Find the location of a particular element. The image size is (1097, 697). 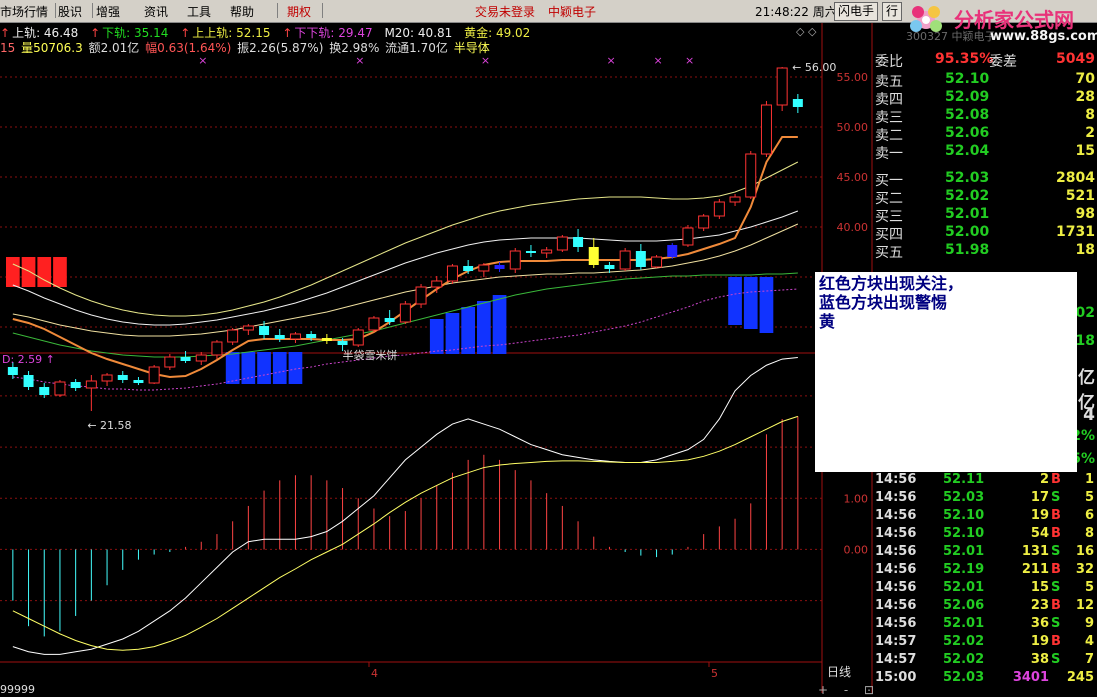

note-line-2: 蓝色方块出现警惕 is located at coordinates (883, 302).